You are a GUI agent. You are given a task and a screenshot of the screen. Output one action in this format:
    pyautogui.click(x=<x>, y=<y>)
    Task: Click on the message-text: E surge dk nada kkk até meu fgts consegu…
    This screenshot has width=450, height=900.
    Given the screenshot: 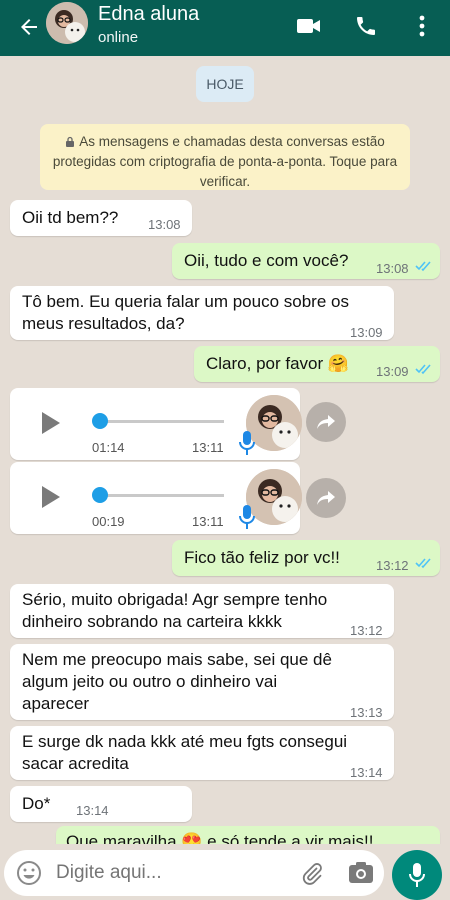 What is the action you would take?
    pyautogui.click(x=185, y=752)
    